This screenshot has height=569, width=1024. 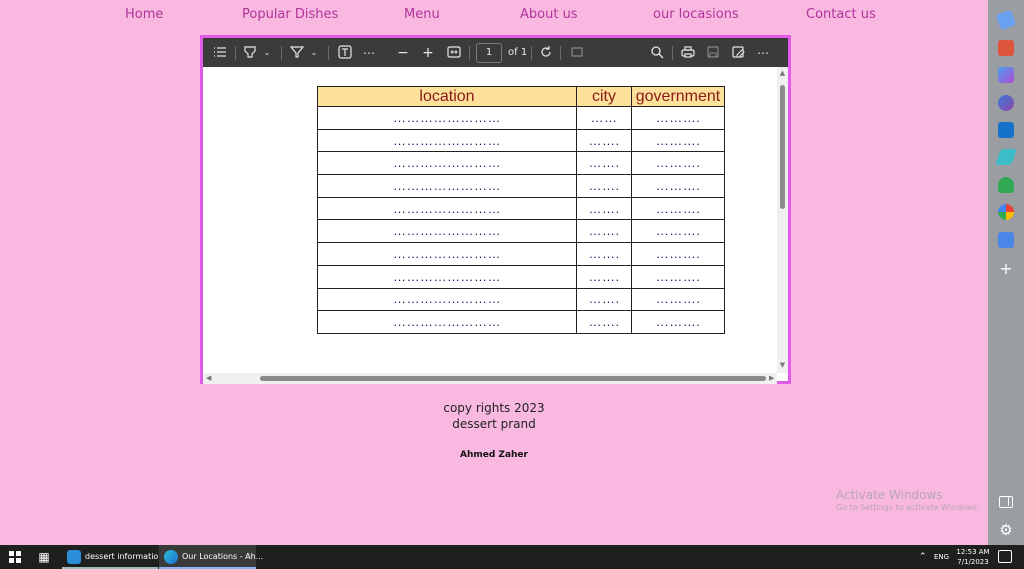 I want to click on text-icon, so click(x=345, y=53).